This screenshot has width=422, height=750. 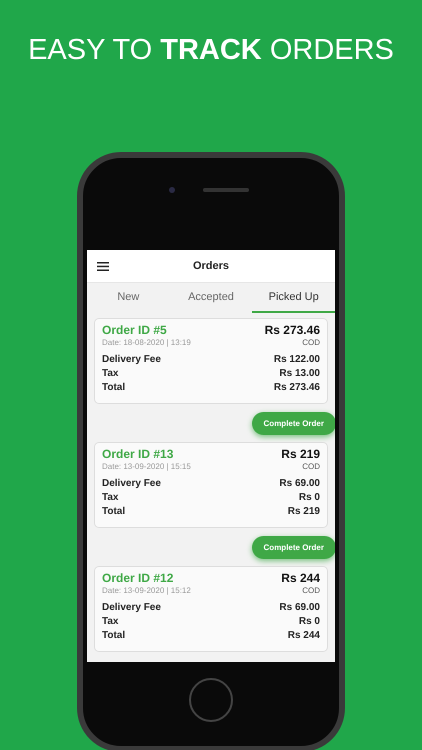 I want to click on camera-icon, so click(x=172, y=190).